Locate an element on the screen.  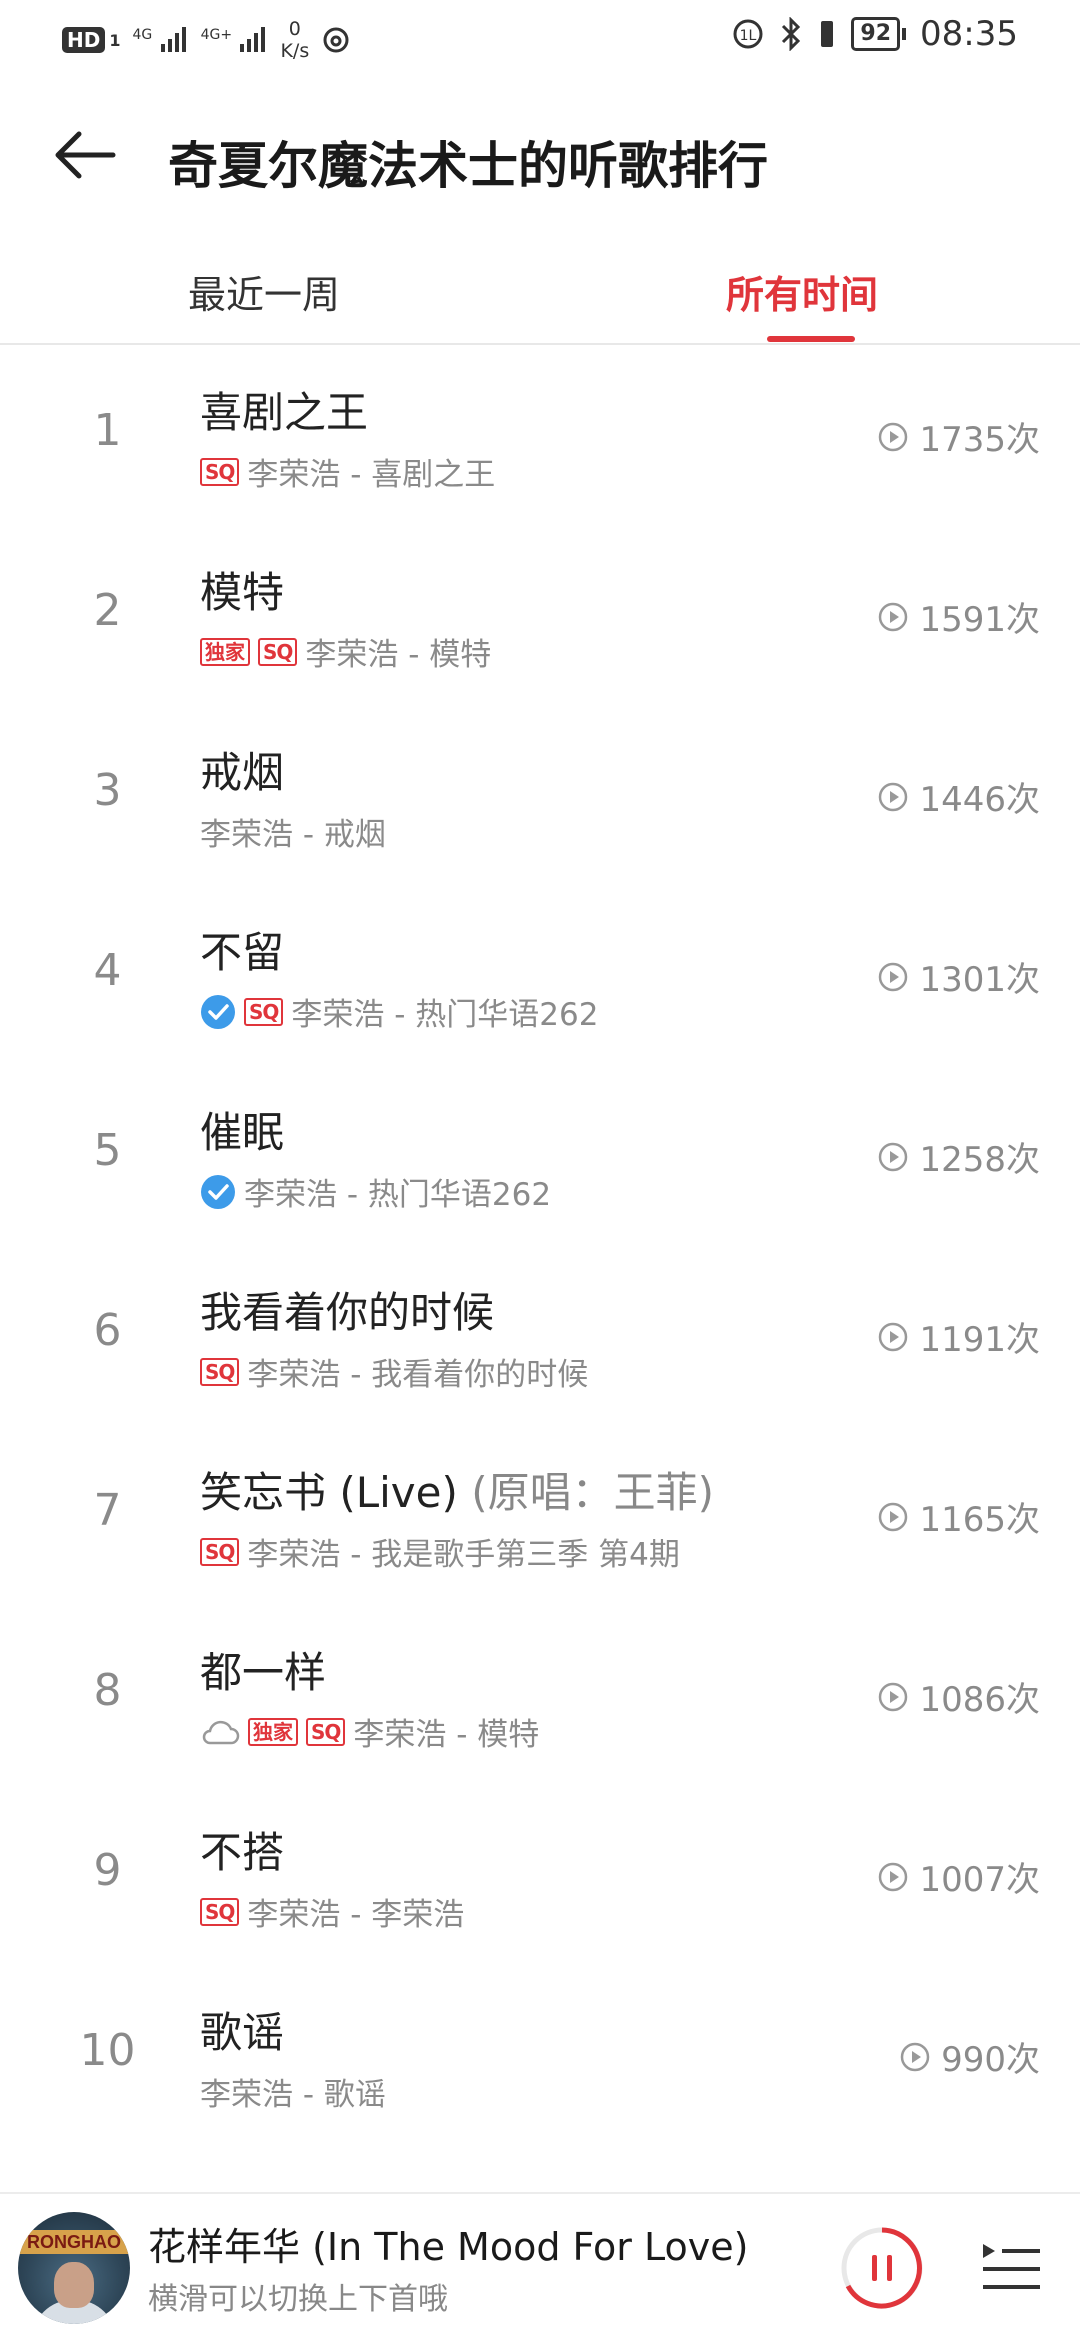
song-title: 催眠 is located at coordinates (242, 1129).